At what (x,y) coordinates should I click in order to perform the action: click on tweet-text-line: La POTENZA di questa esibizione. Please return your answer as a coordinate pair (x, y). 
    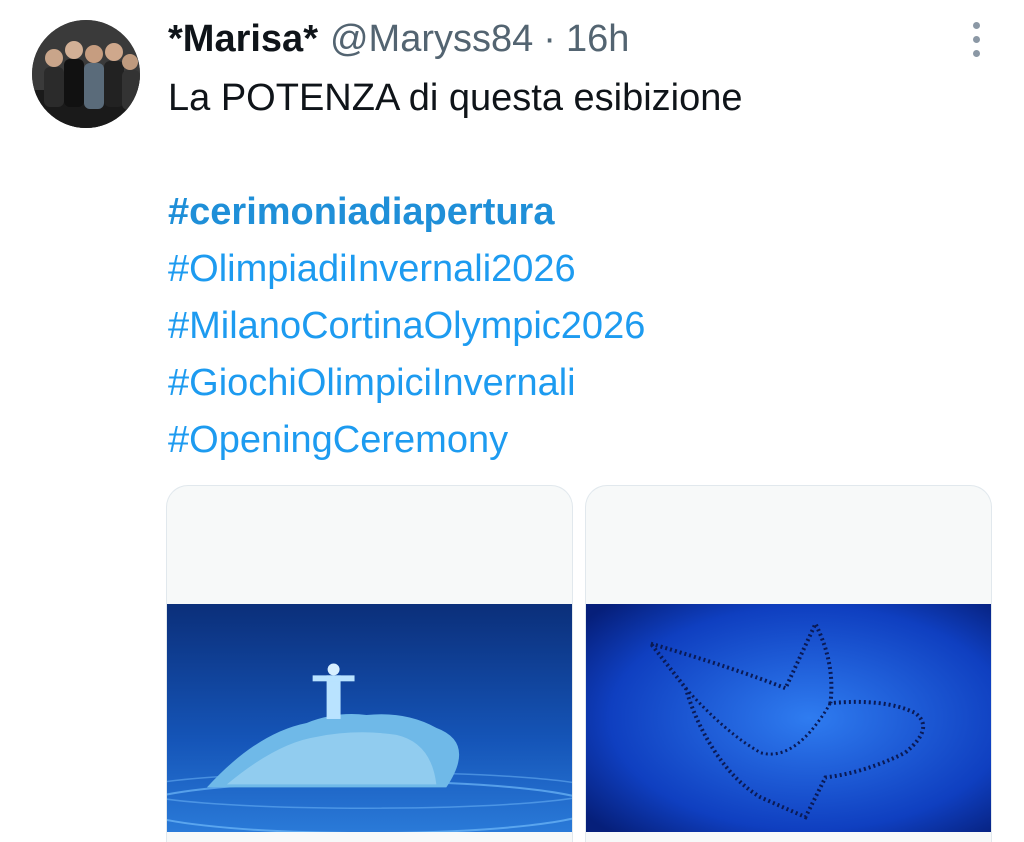
    Looking at the image, I should click on (455, 98).